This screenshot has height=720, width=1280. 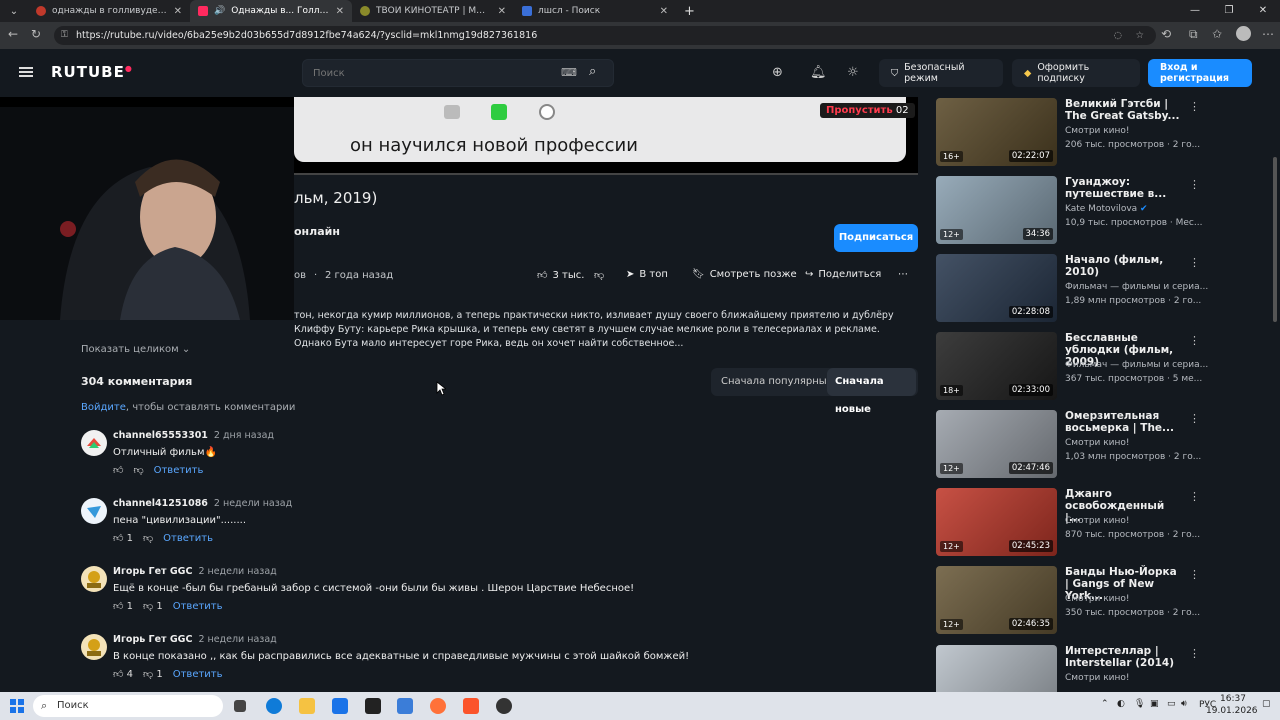 I want to click on network-icon: ▭, so click(x=1171, y=704).